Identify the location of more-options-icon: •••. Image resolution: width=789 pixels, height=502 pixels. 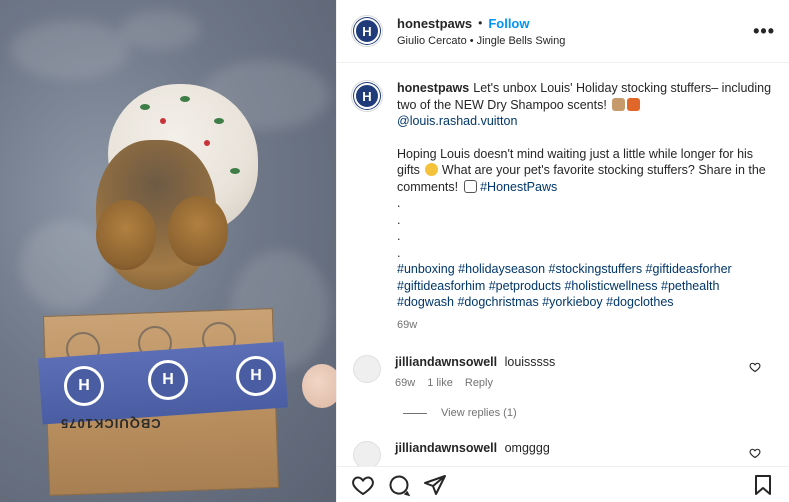
(764, 31).